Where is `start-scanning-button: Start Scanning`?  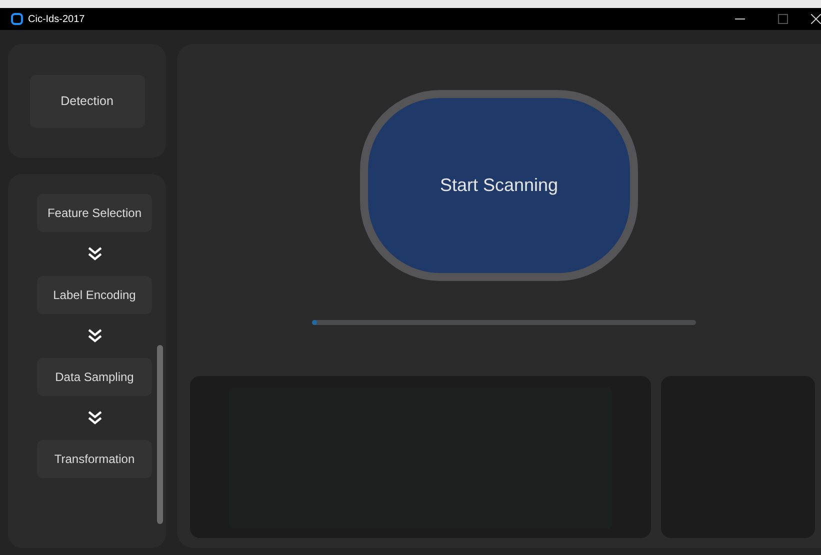 start-scanning-button: Start Scanning is located at coordinates (499, 185).